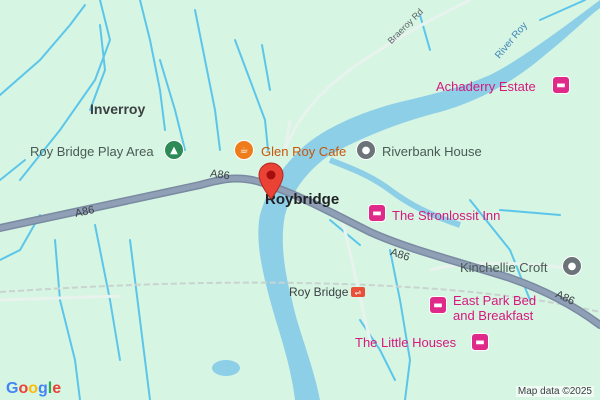  I want to click on coffee-cup-icon: ☕, so click(244, 150).